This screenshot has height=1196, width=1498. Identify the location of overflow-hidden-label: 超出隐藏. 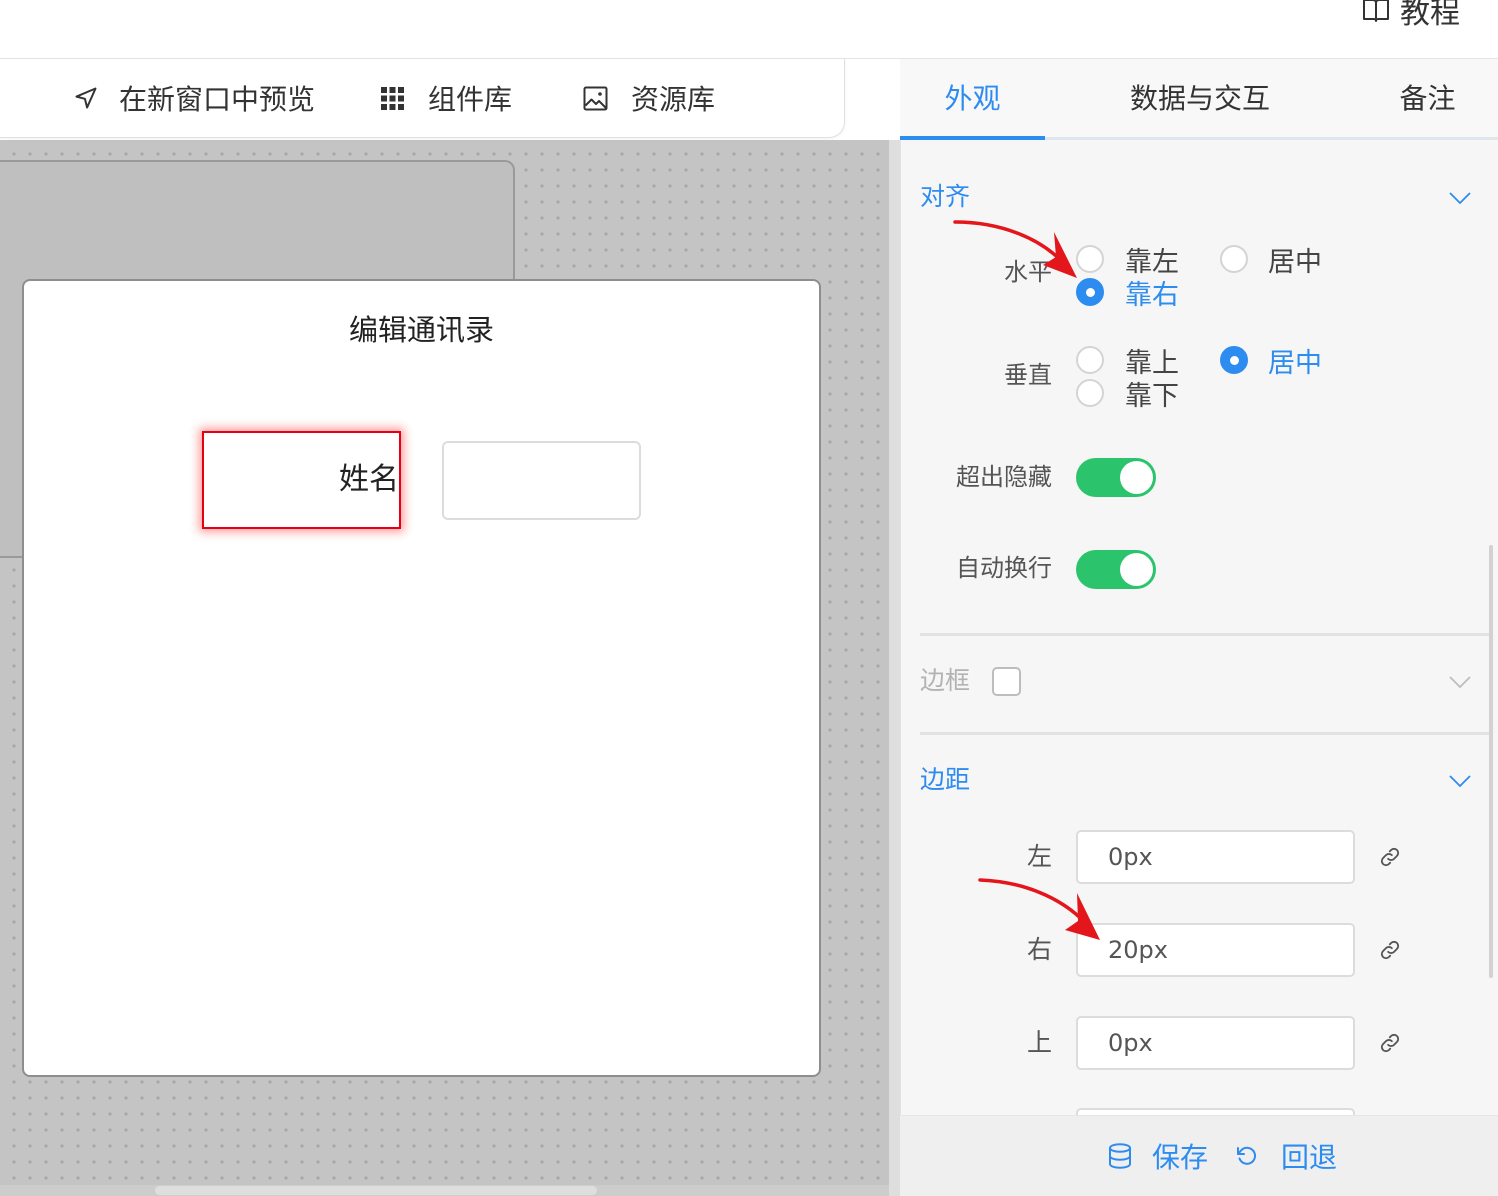
(1004, 477).